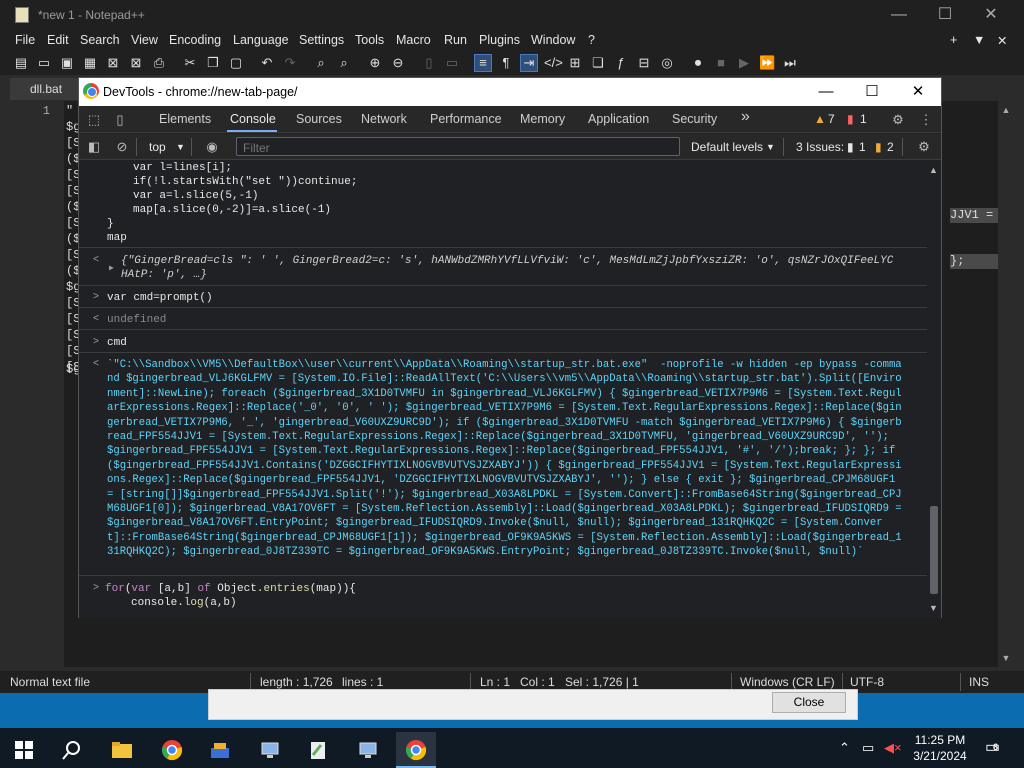  What do you see at coordinates (698, 63) in the screenshot?
I see `record-macro-icon: ⏺` at bounding box center [698, 63].